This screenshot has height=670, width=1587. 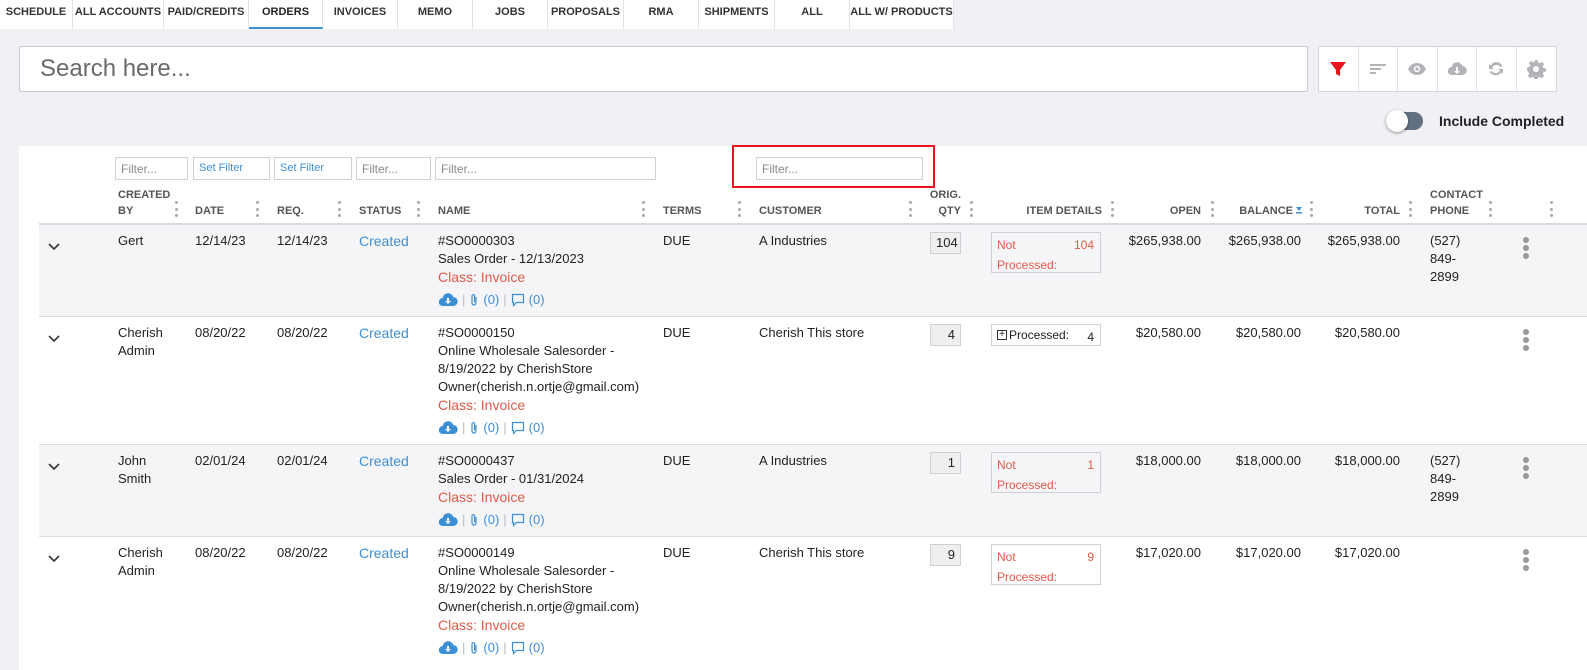 What do you see at coordinates (1165, 211) in the screenshot?
I see `header-open: OPEN` at bounding box center [1165, 211].